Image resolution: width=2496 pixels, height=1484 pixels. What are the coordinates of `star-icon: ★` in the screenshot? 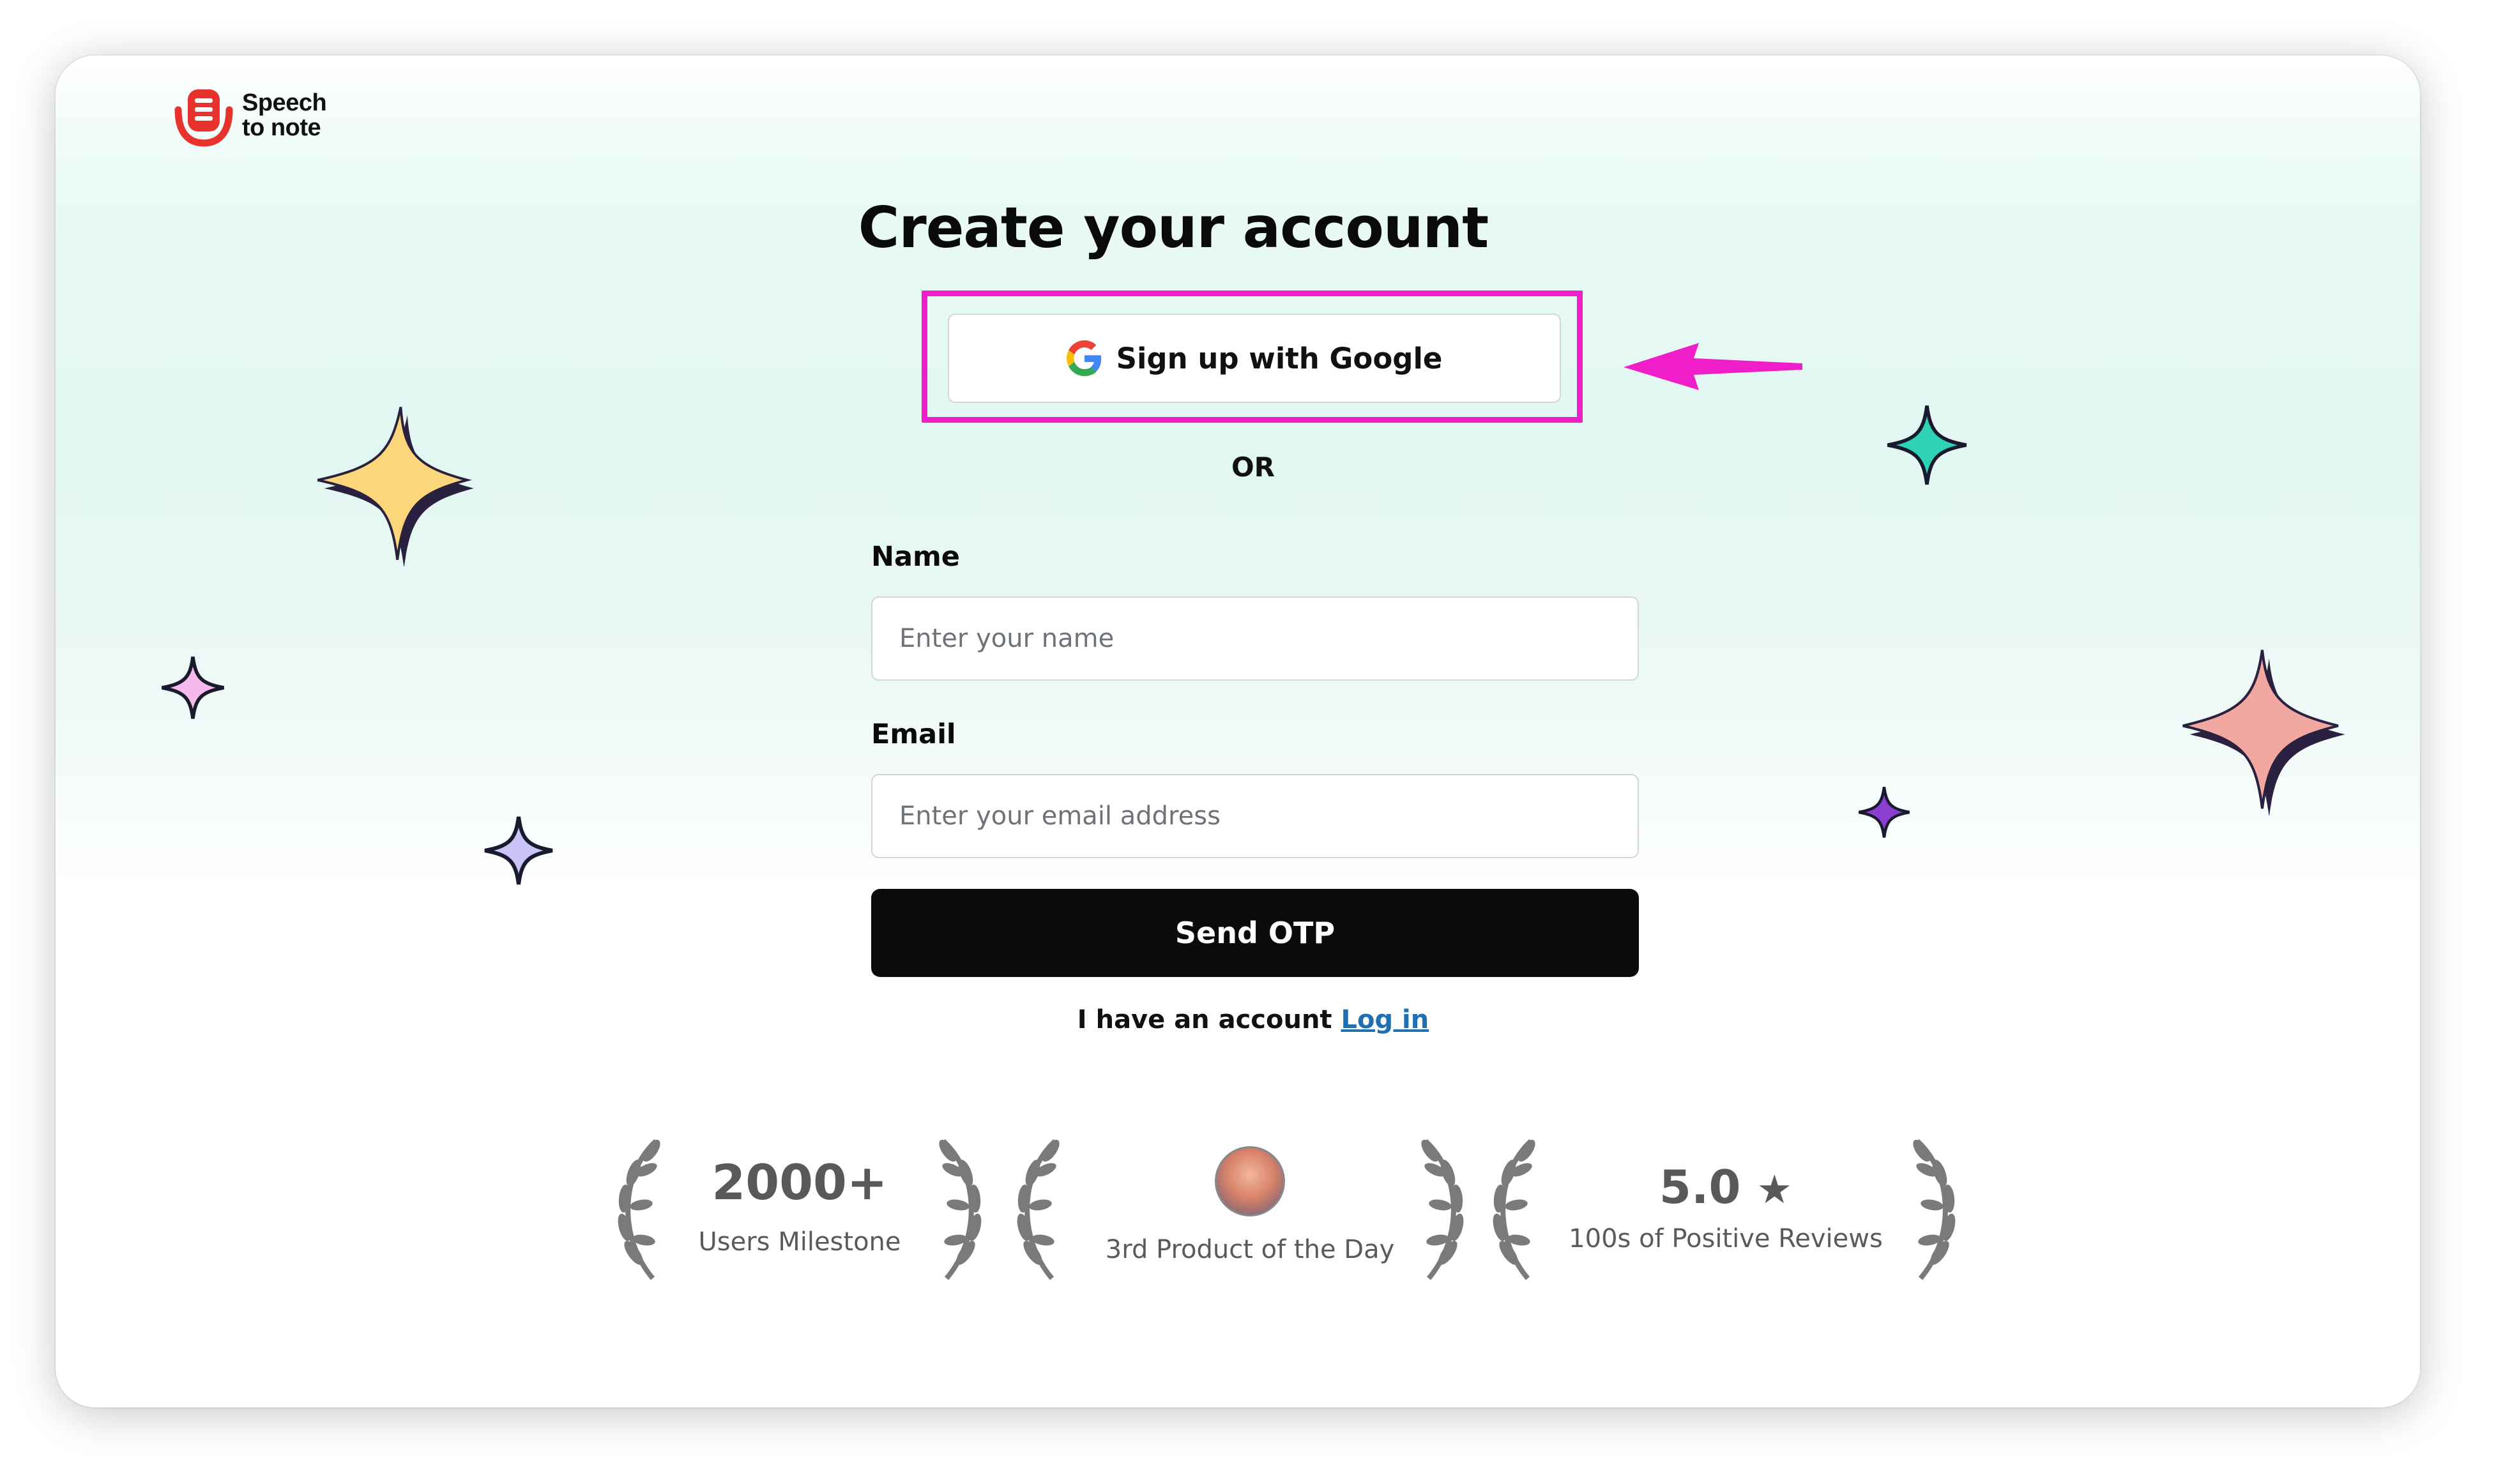 It's located at (1774, 1189).